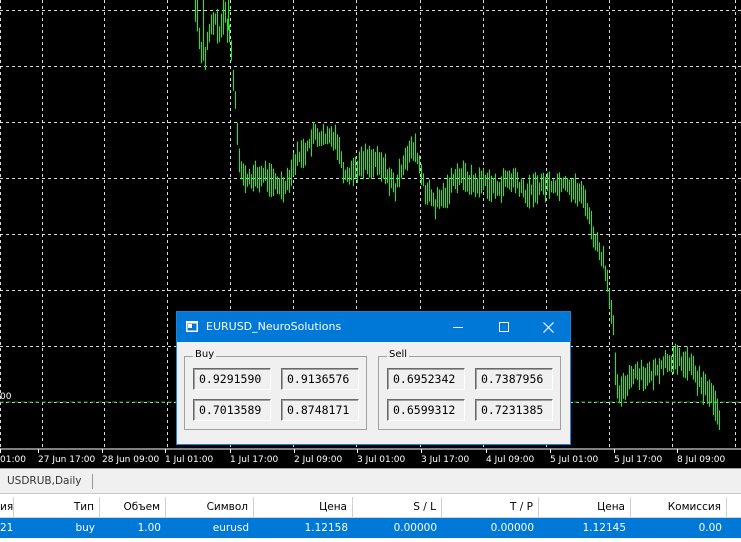 The height and width of the screenshot is (542, 741). I want to click on time-axis-label: 3 Jul 01:00, so click(381, 460).